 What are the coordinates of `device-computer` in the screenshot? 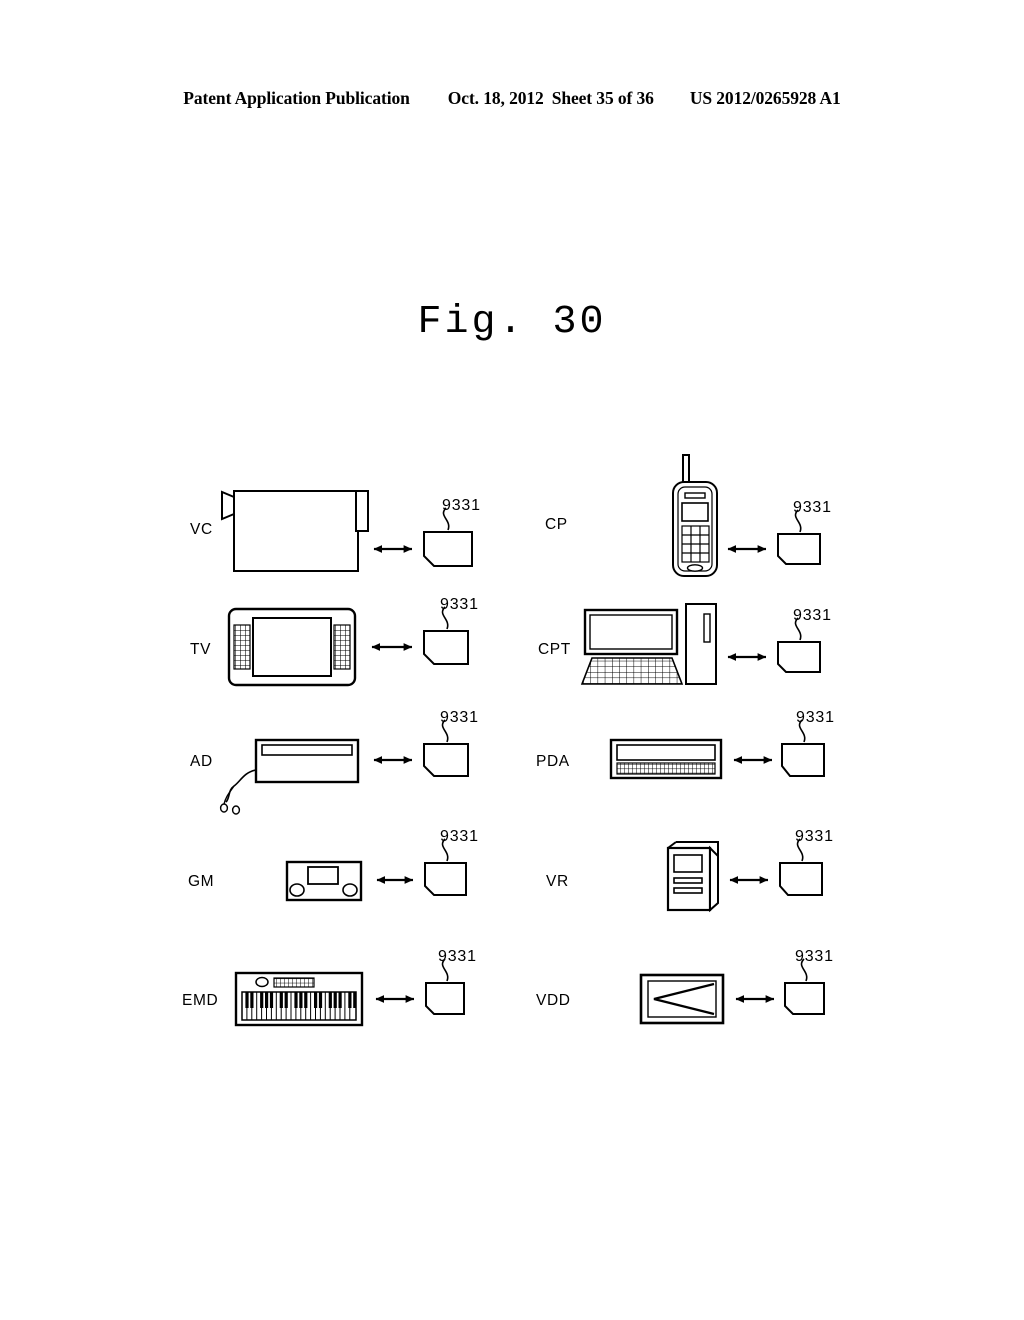 It's located at (648, 644).